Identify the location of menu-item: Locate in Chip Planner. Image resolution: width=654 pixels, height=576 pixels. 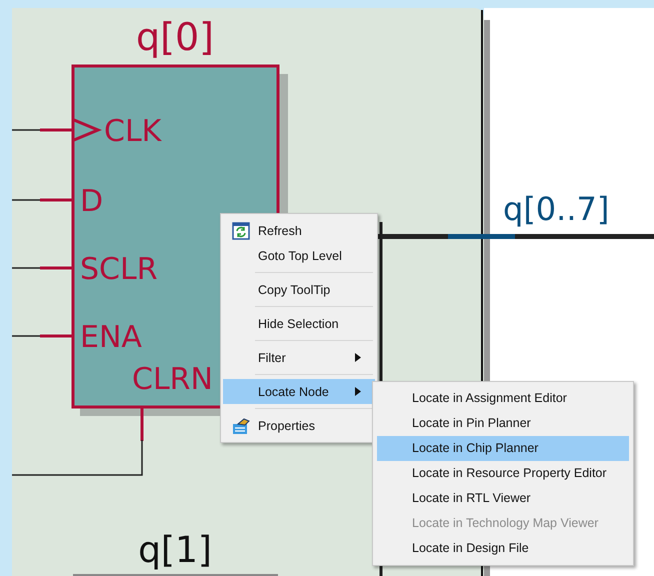
(503, 448).